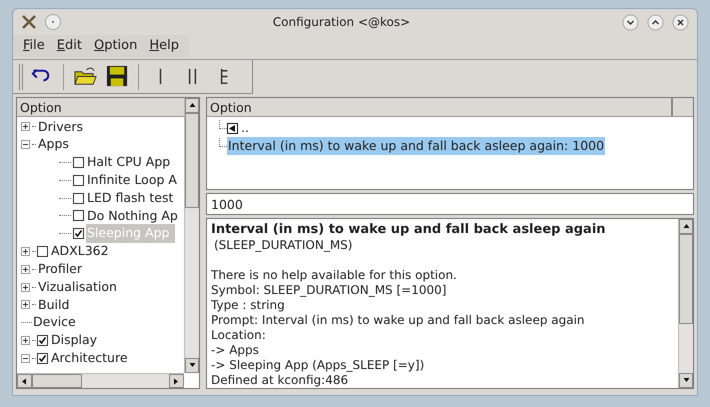  Describe the element at coordinates (245, 128) in the screenshot. I see `list-item: ..` at that location.